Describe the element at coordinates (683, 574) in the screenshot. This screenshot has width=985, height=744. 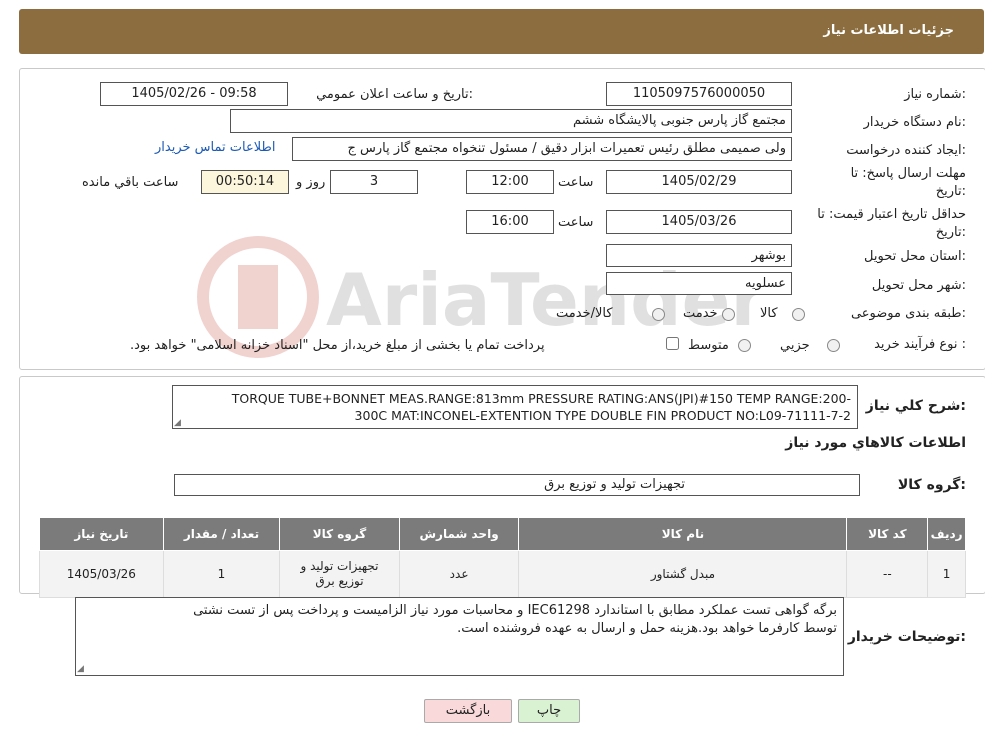
I see `cell-name: مبدل گشتاور` at that location.